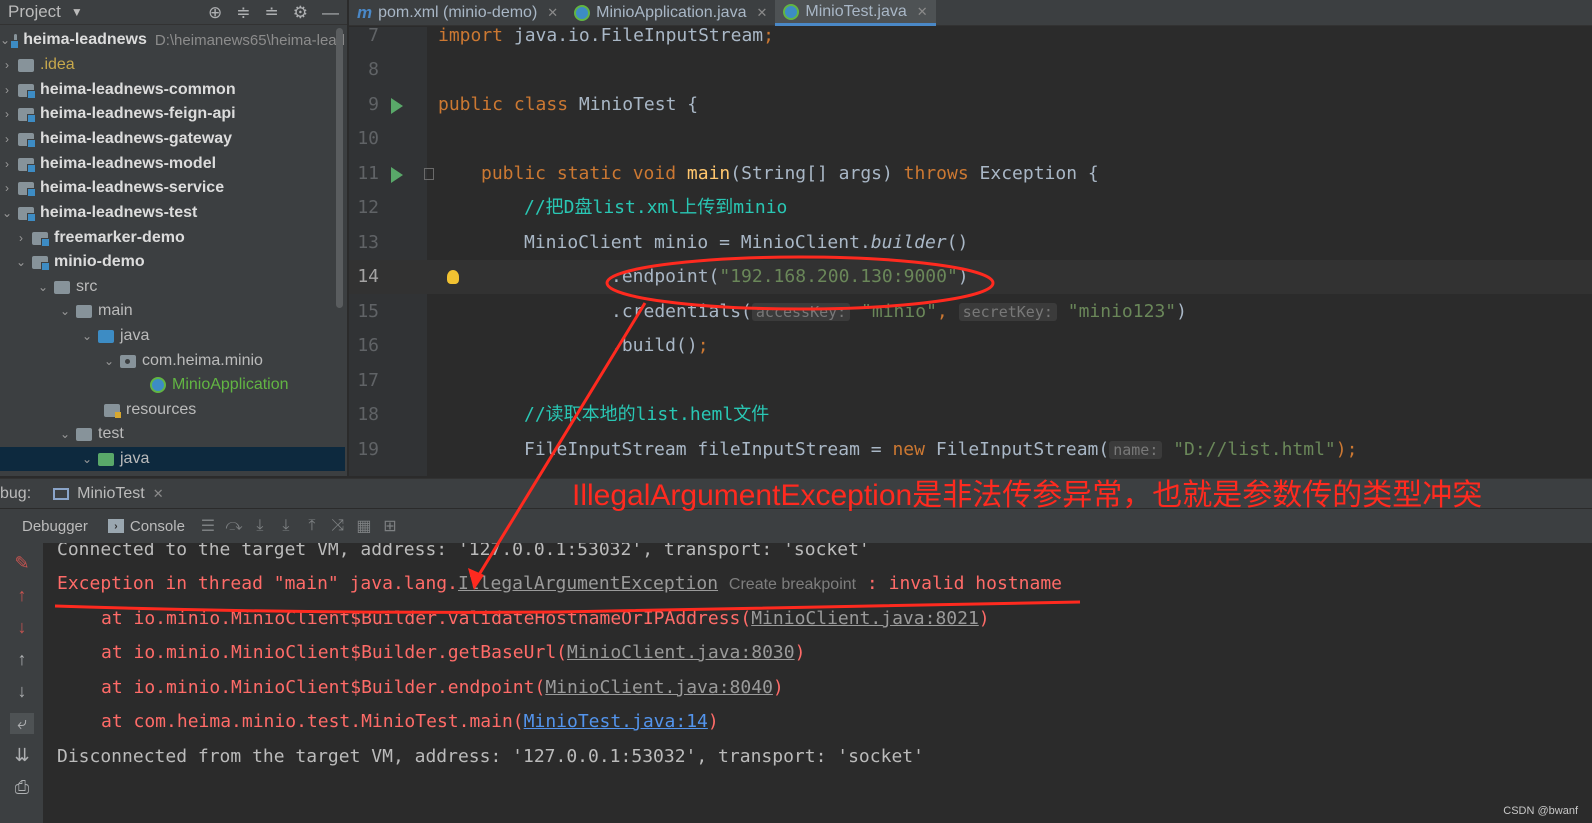 The image size is (1592, 823). What do you see at coordinates (172, 213) in the screenshot?
I see `tree-item-test: ⌄ heima-leadnews-test` at bounding box center [172, 213].